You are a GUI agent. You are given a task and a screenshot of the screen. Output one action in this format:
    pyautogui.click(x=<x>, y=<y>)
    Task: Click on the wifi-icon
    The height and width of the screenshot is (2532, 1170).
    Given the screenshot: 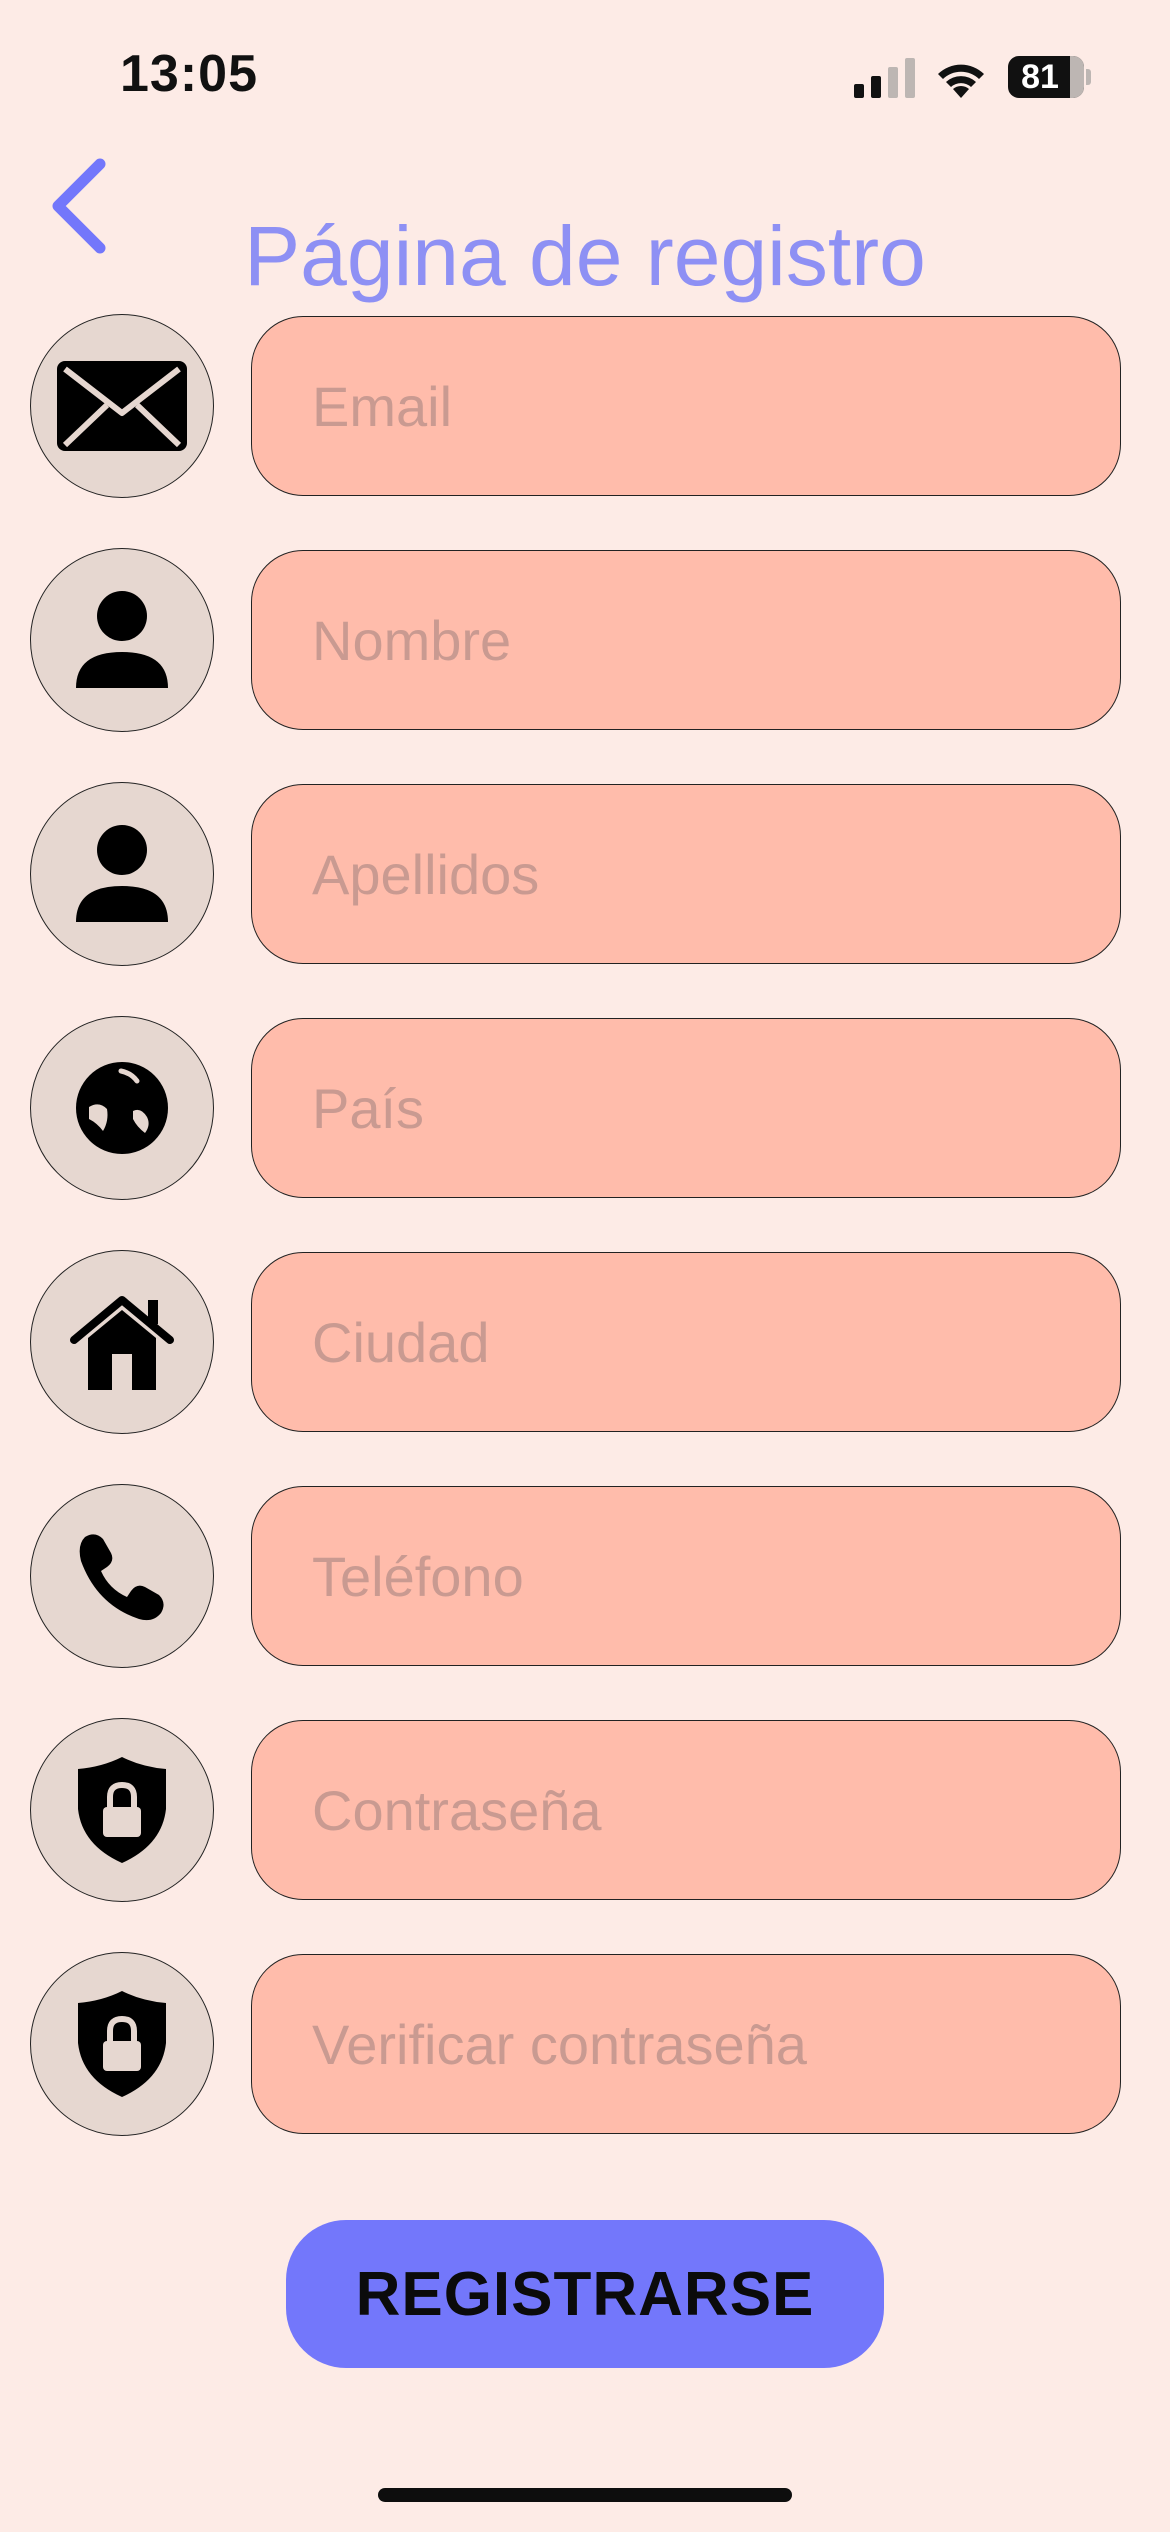 What is the action you would take?
    pyautogui.click(x=961, y=81)
    